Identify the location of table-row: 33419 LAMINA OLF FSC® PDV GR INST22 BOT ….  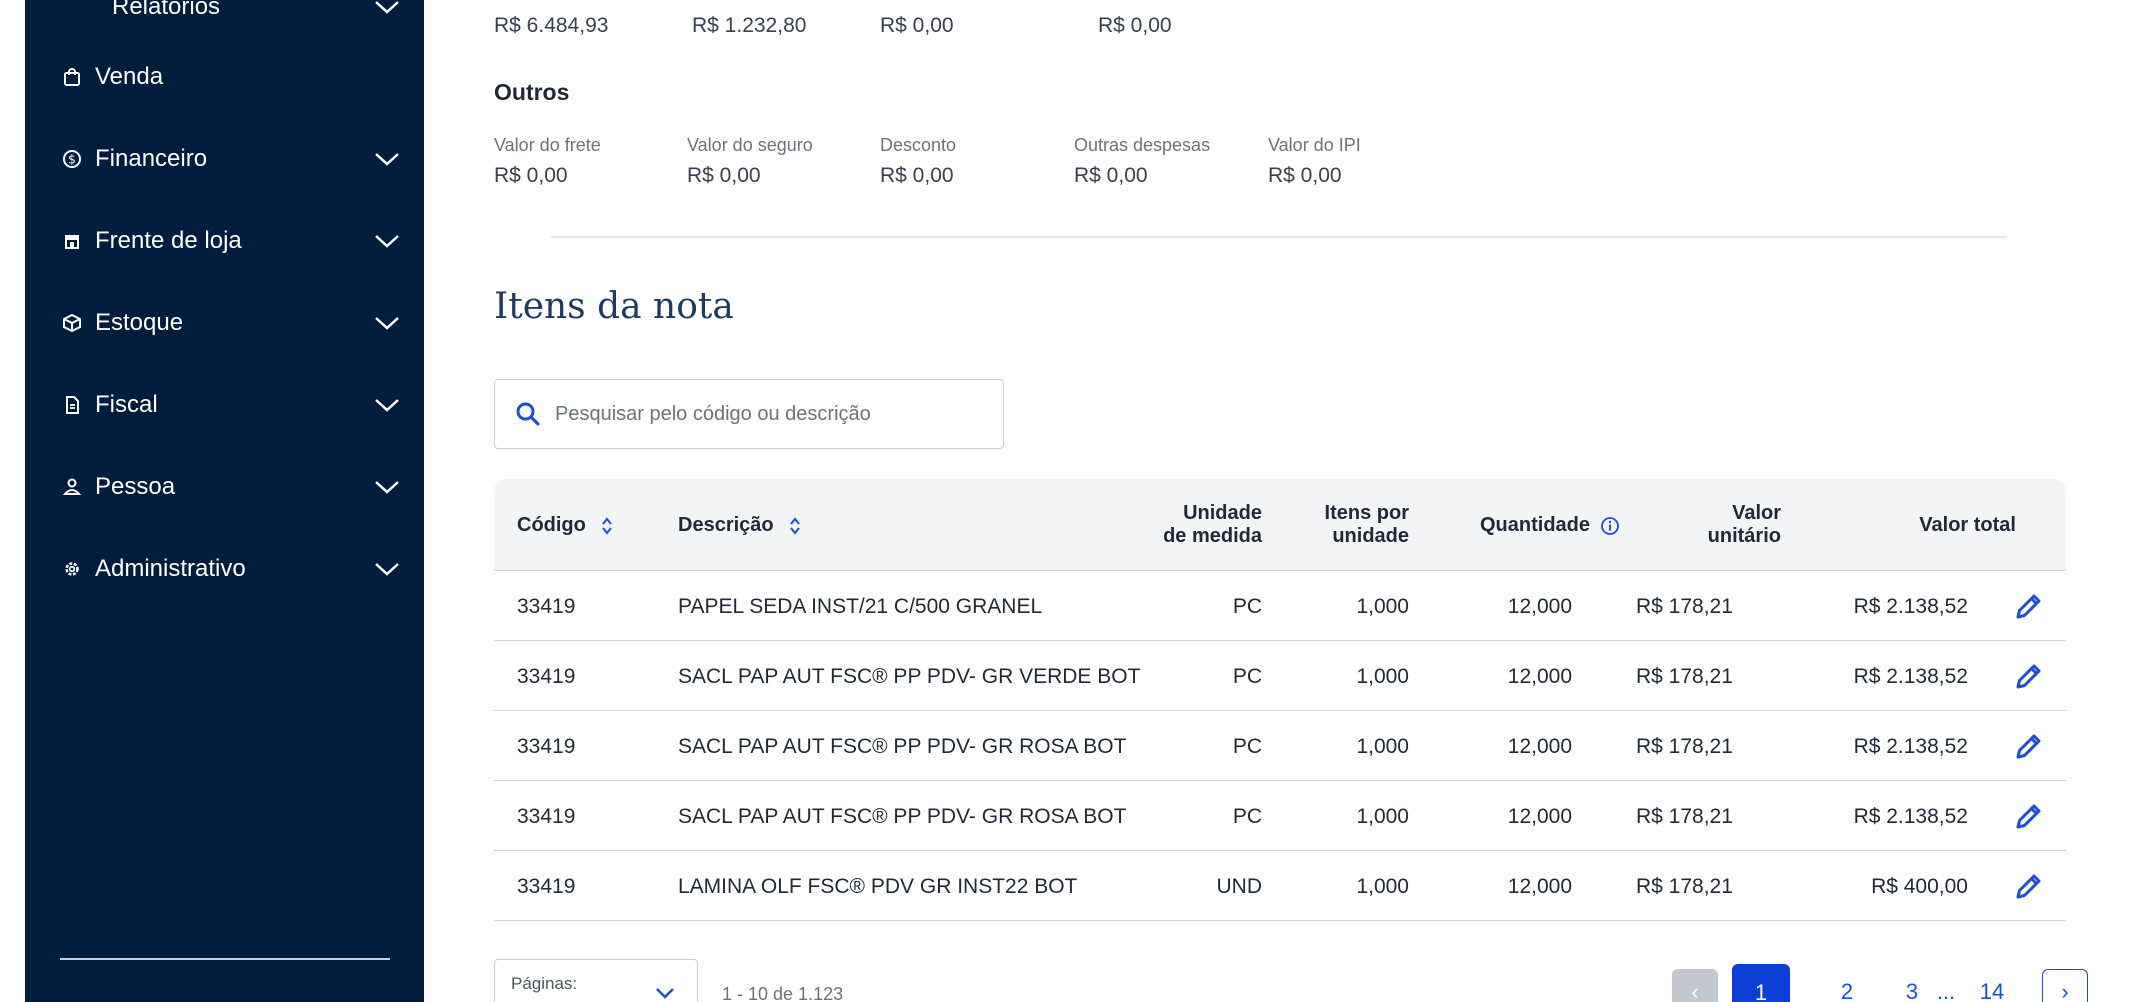
(1280, 886).